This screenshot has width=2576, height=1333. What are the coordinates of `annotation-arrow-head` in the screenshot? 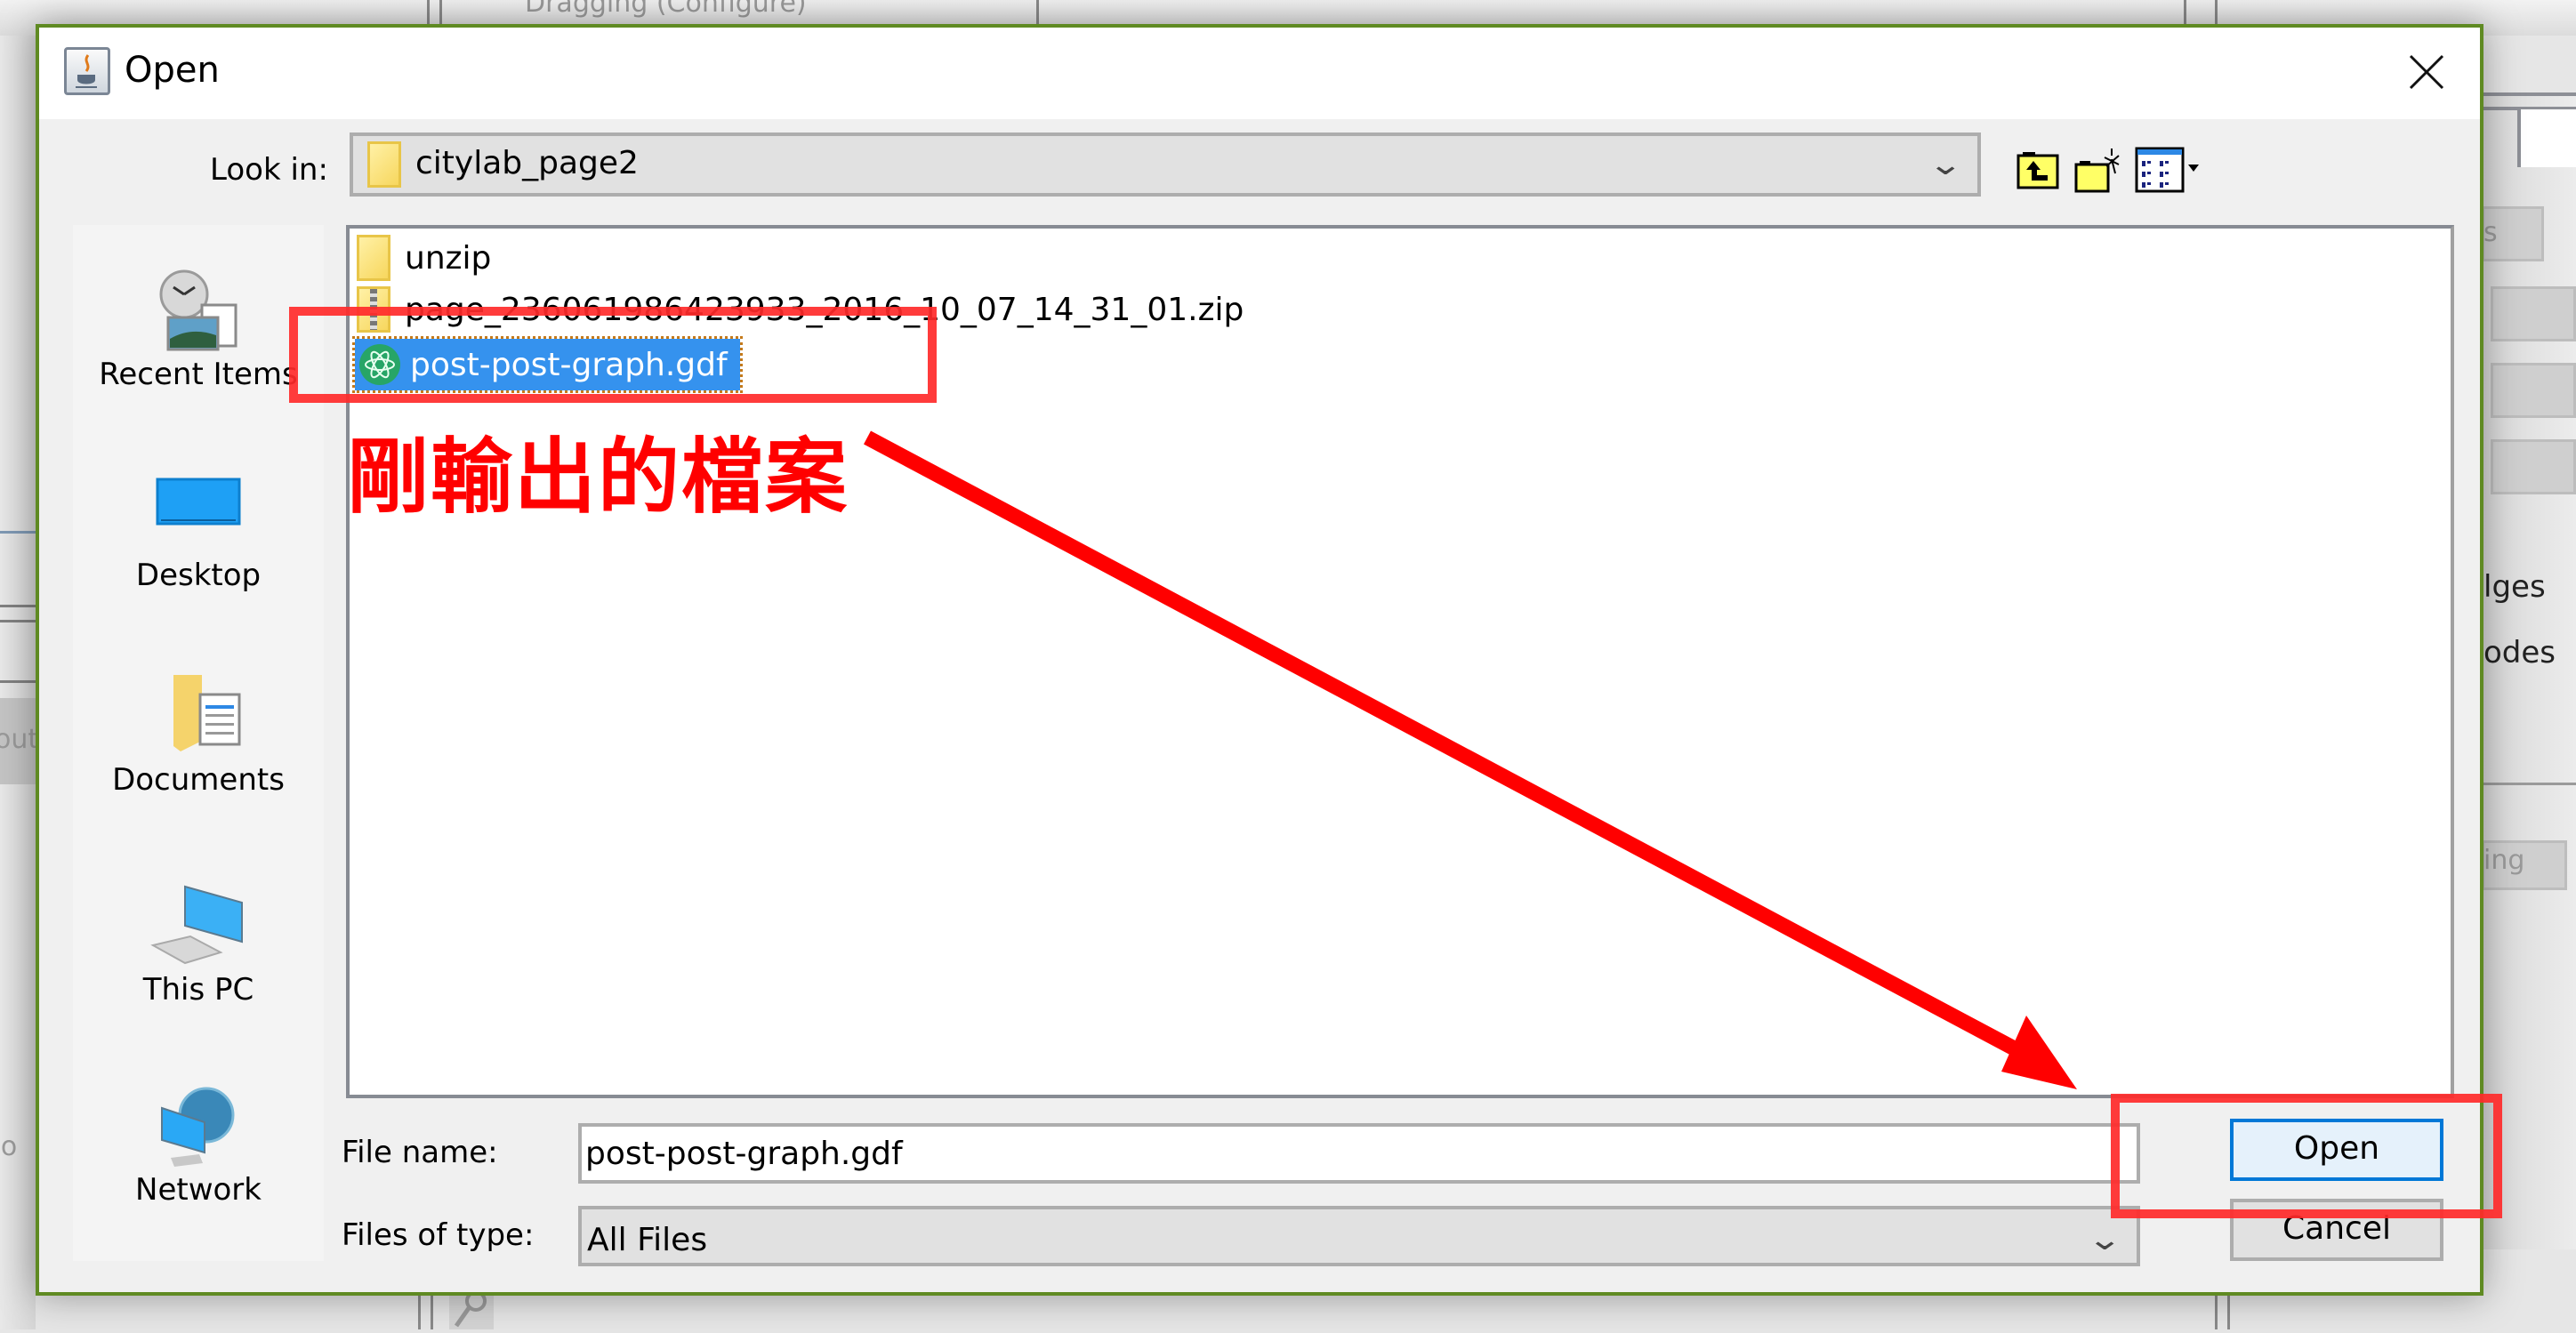 It's located at (2039, 1052).